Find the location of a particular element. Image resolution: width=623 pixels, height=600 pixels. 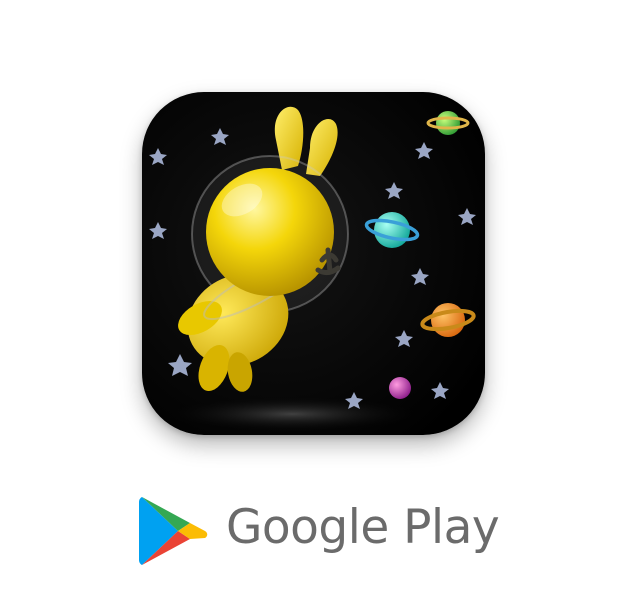

google-play-badge: Google Play is located at coordinates (319, 530).